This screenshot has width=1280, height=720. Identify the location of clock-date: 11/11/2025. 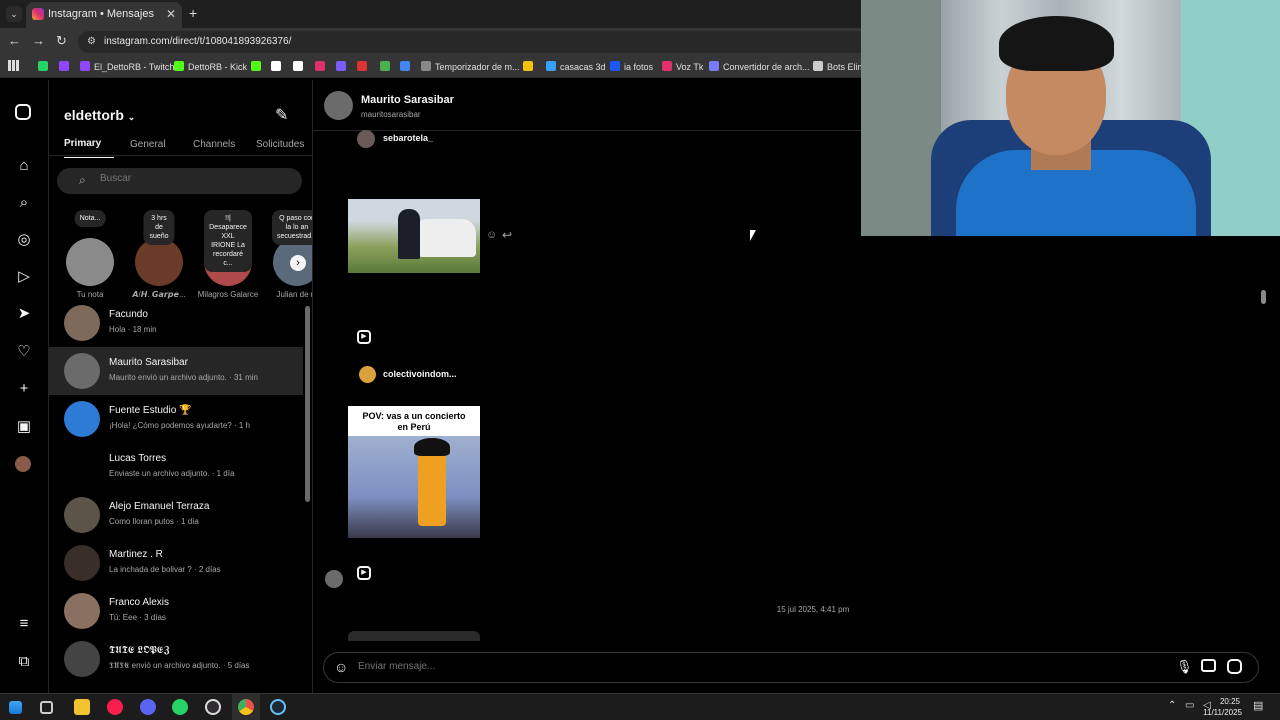
(1219, 712).